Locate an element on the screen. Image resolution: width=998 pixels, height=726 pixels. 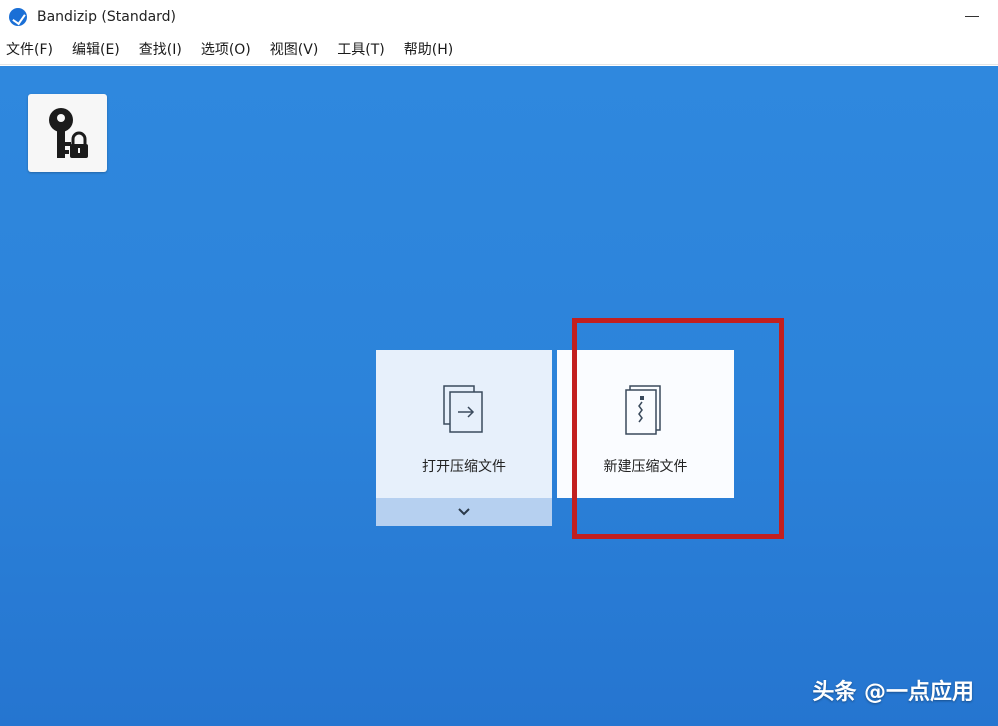
menu-view: 视图(V) is located at coordinates (294, 49).